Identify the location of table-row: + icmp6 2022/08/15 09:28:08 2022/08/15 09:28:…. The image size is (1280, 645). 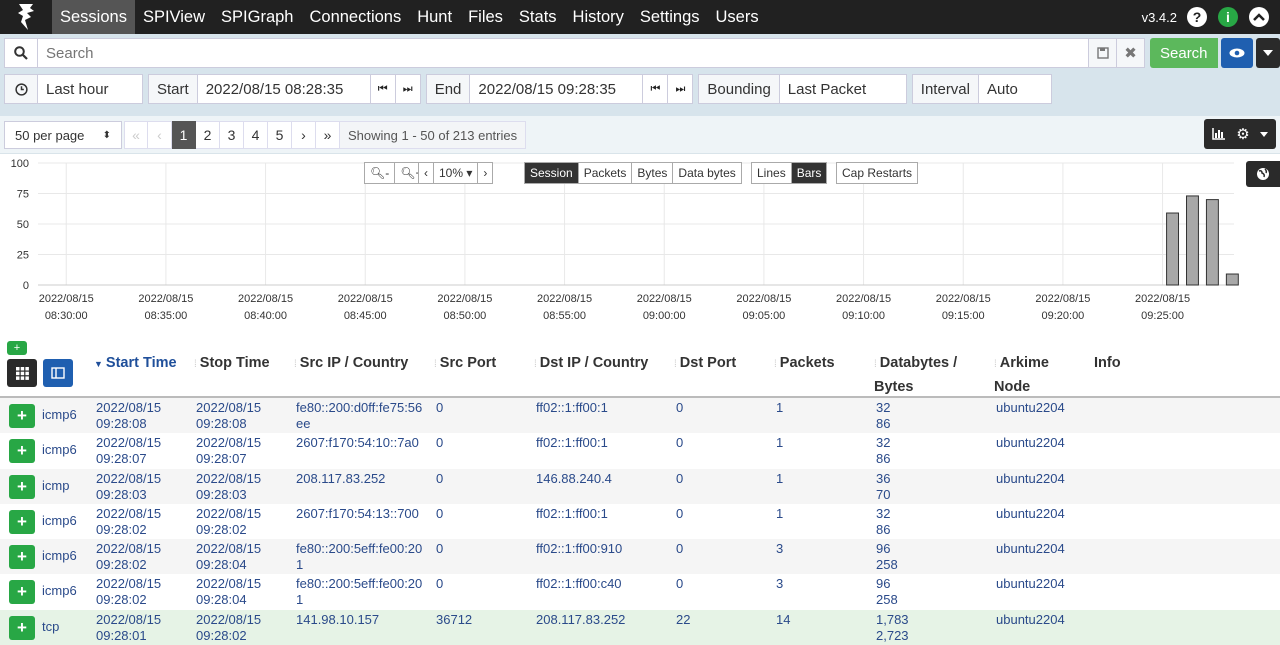
(640, 416).